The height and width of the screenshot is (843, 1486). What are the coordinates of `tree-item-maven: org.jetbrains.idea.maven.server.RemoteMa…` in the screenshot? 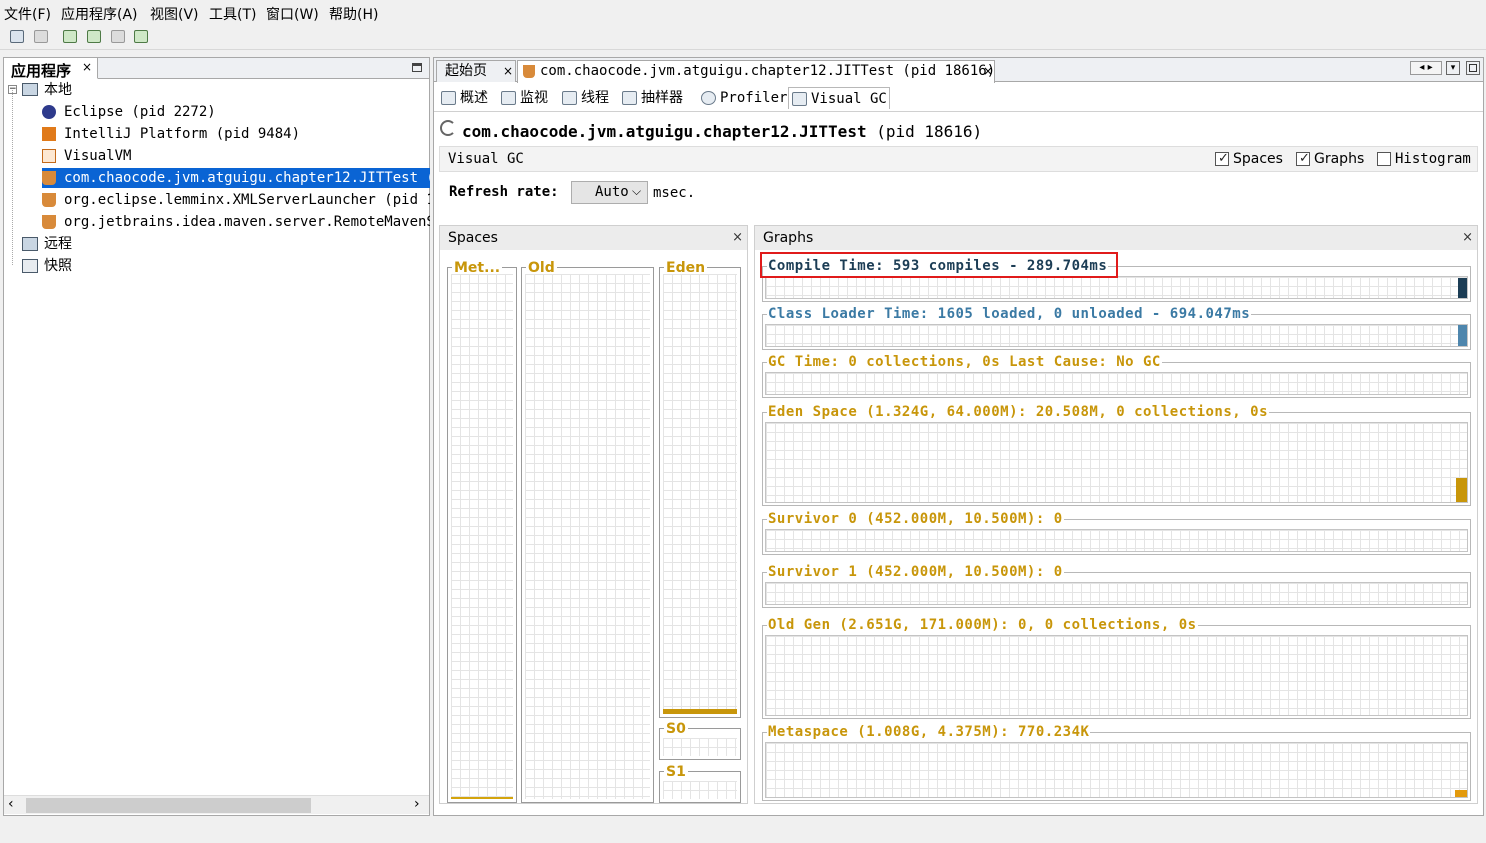 It's located at (236, 222).